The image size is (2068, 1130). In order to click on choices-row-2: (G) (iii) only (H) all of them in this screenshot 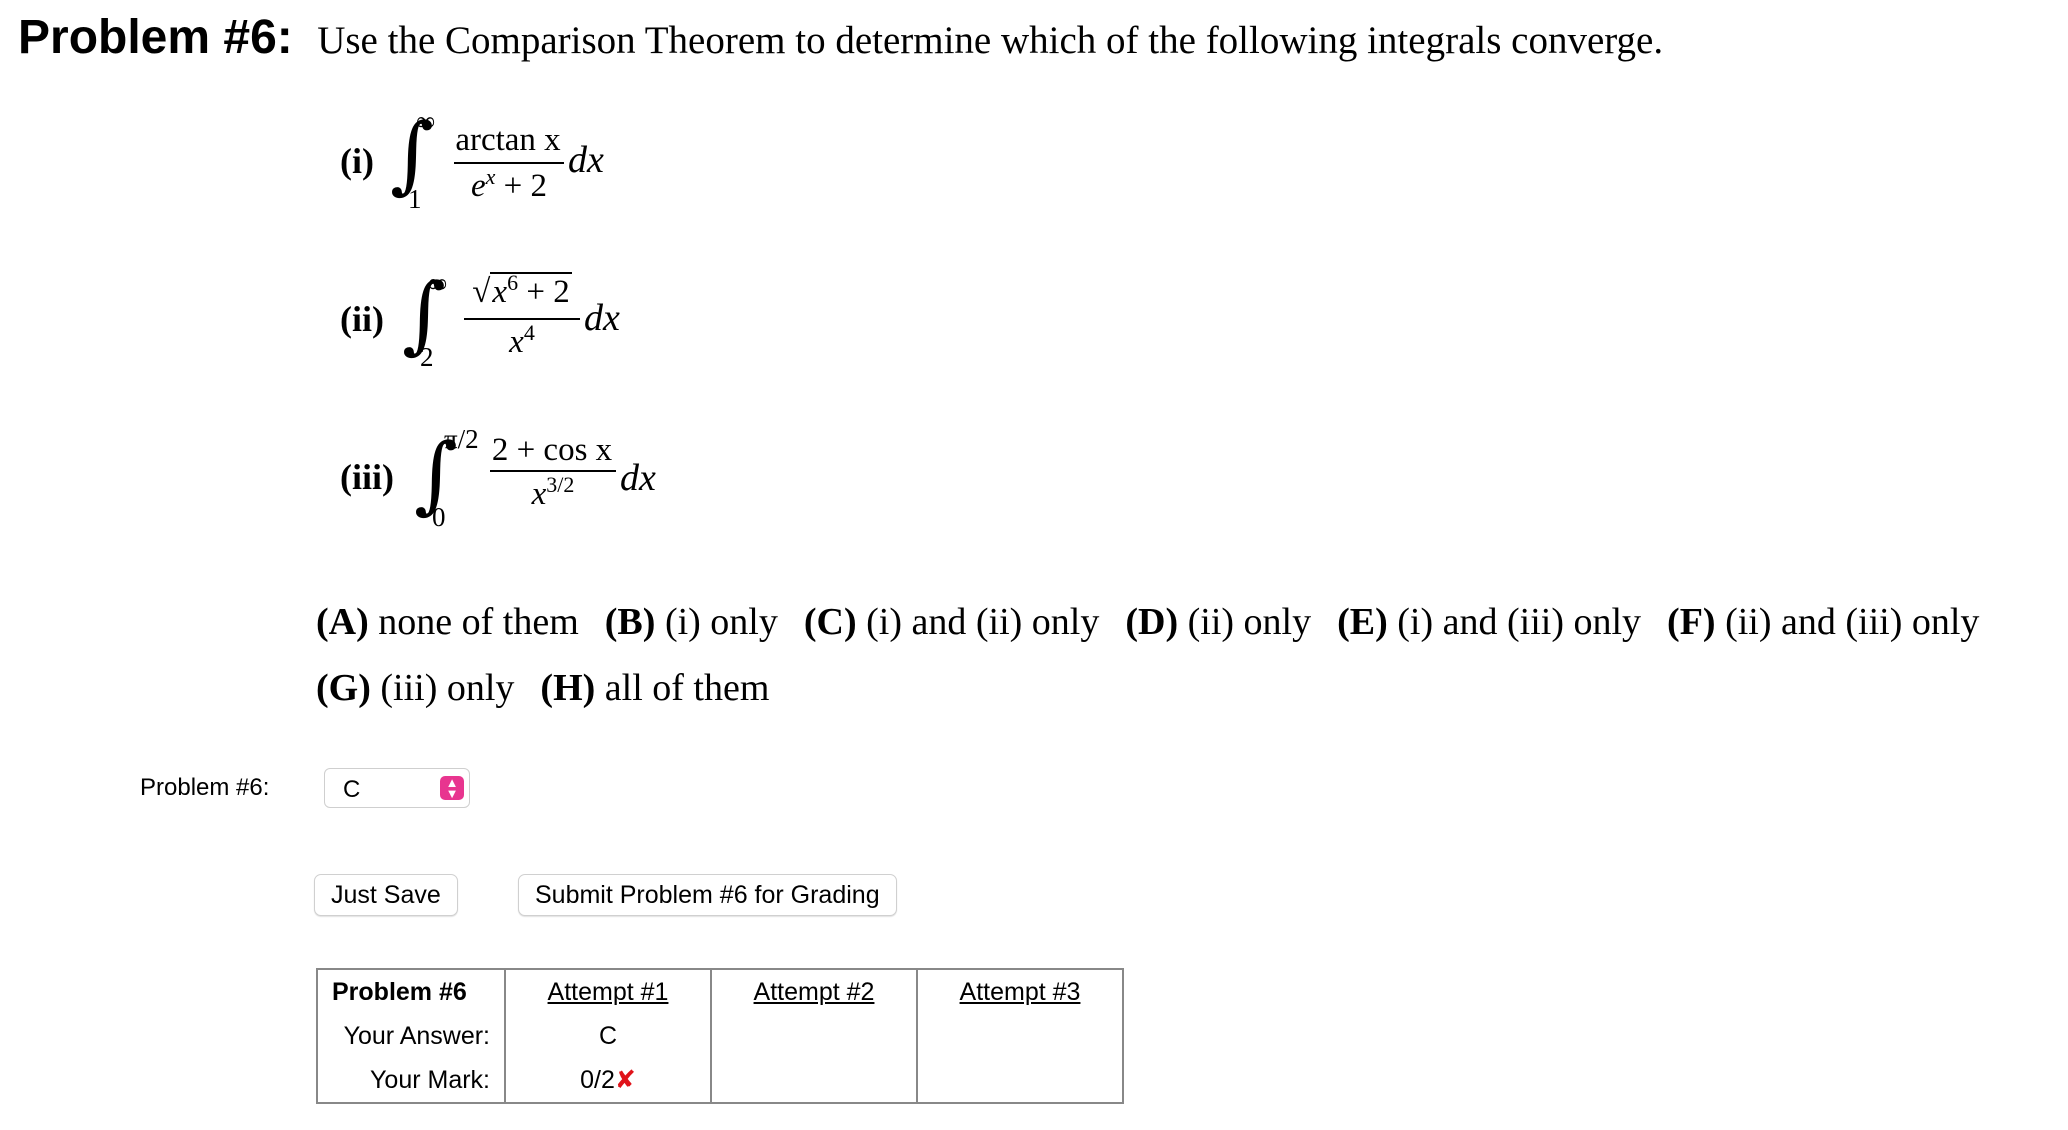, I will do `click(555, 688)`.